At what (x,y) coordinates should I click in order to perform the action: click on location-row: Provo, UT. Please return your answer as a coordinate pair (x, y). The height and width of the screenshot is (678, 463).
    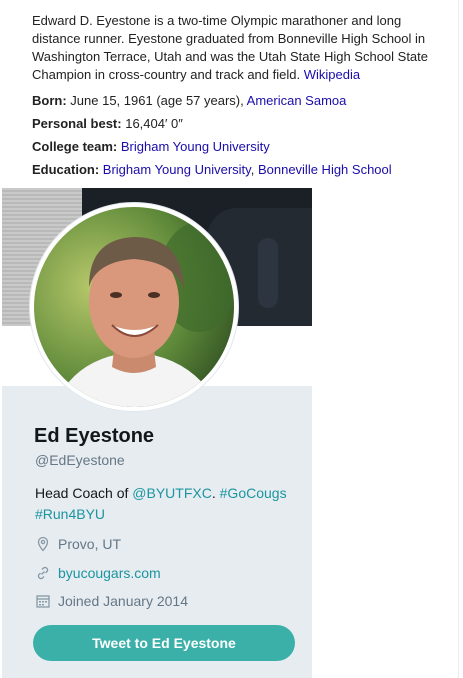
    Looking at the image, I should click on (78, 544).